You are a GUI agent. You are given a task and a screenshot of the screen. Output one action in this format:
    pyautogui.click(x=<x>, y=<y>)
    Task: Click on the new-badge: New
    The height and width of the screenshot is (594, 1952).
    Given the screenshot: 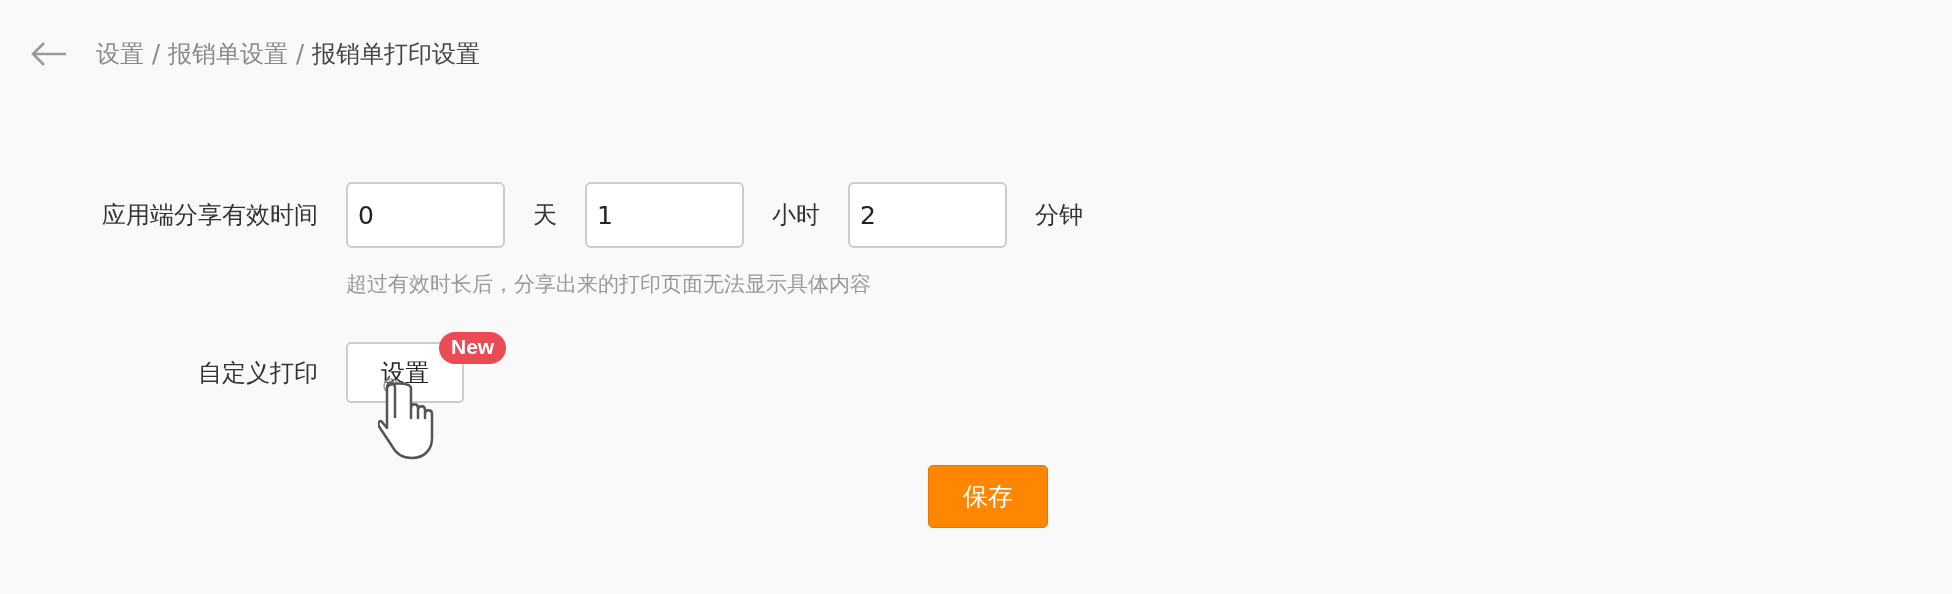 What is the action you would take?
    pyautogui.click(x=473, y=348)
    